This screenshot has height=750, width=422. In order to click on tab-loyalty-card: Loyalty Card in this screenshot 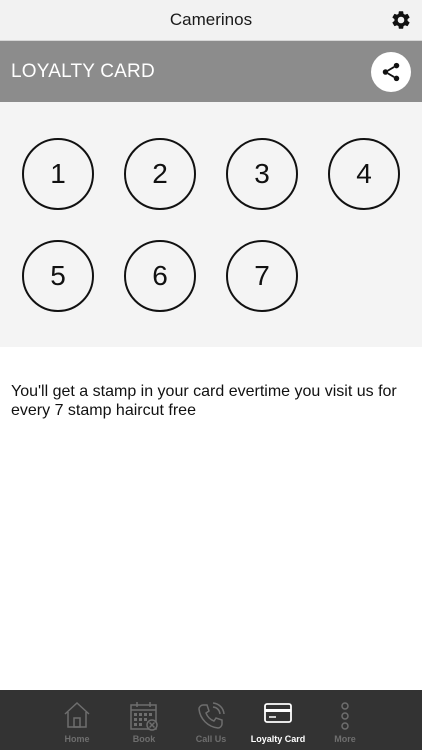, I will do `click(278, 720)`.